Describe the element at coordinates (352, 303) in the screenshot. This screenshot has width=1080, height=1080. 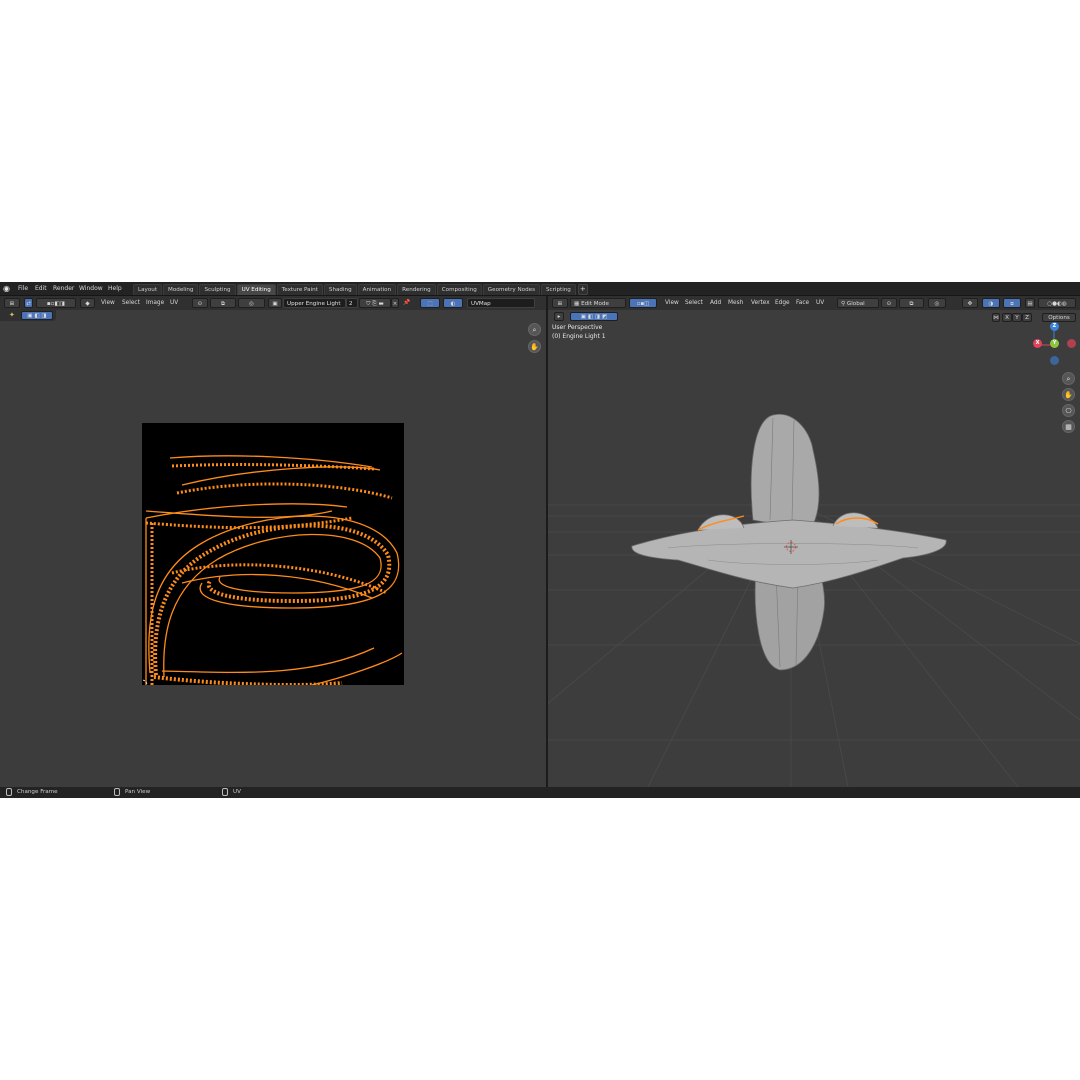
I see `image-users-count: 2` at that location.